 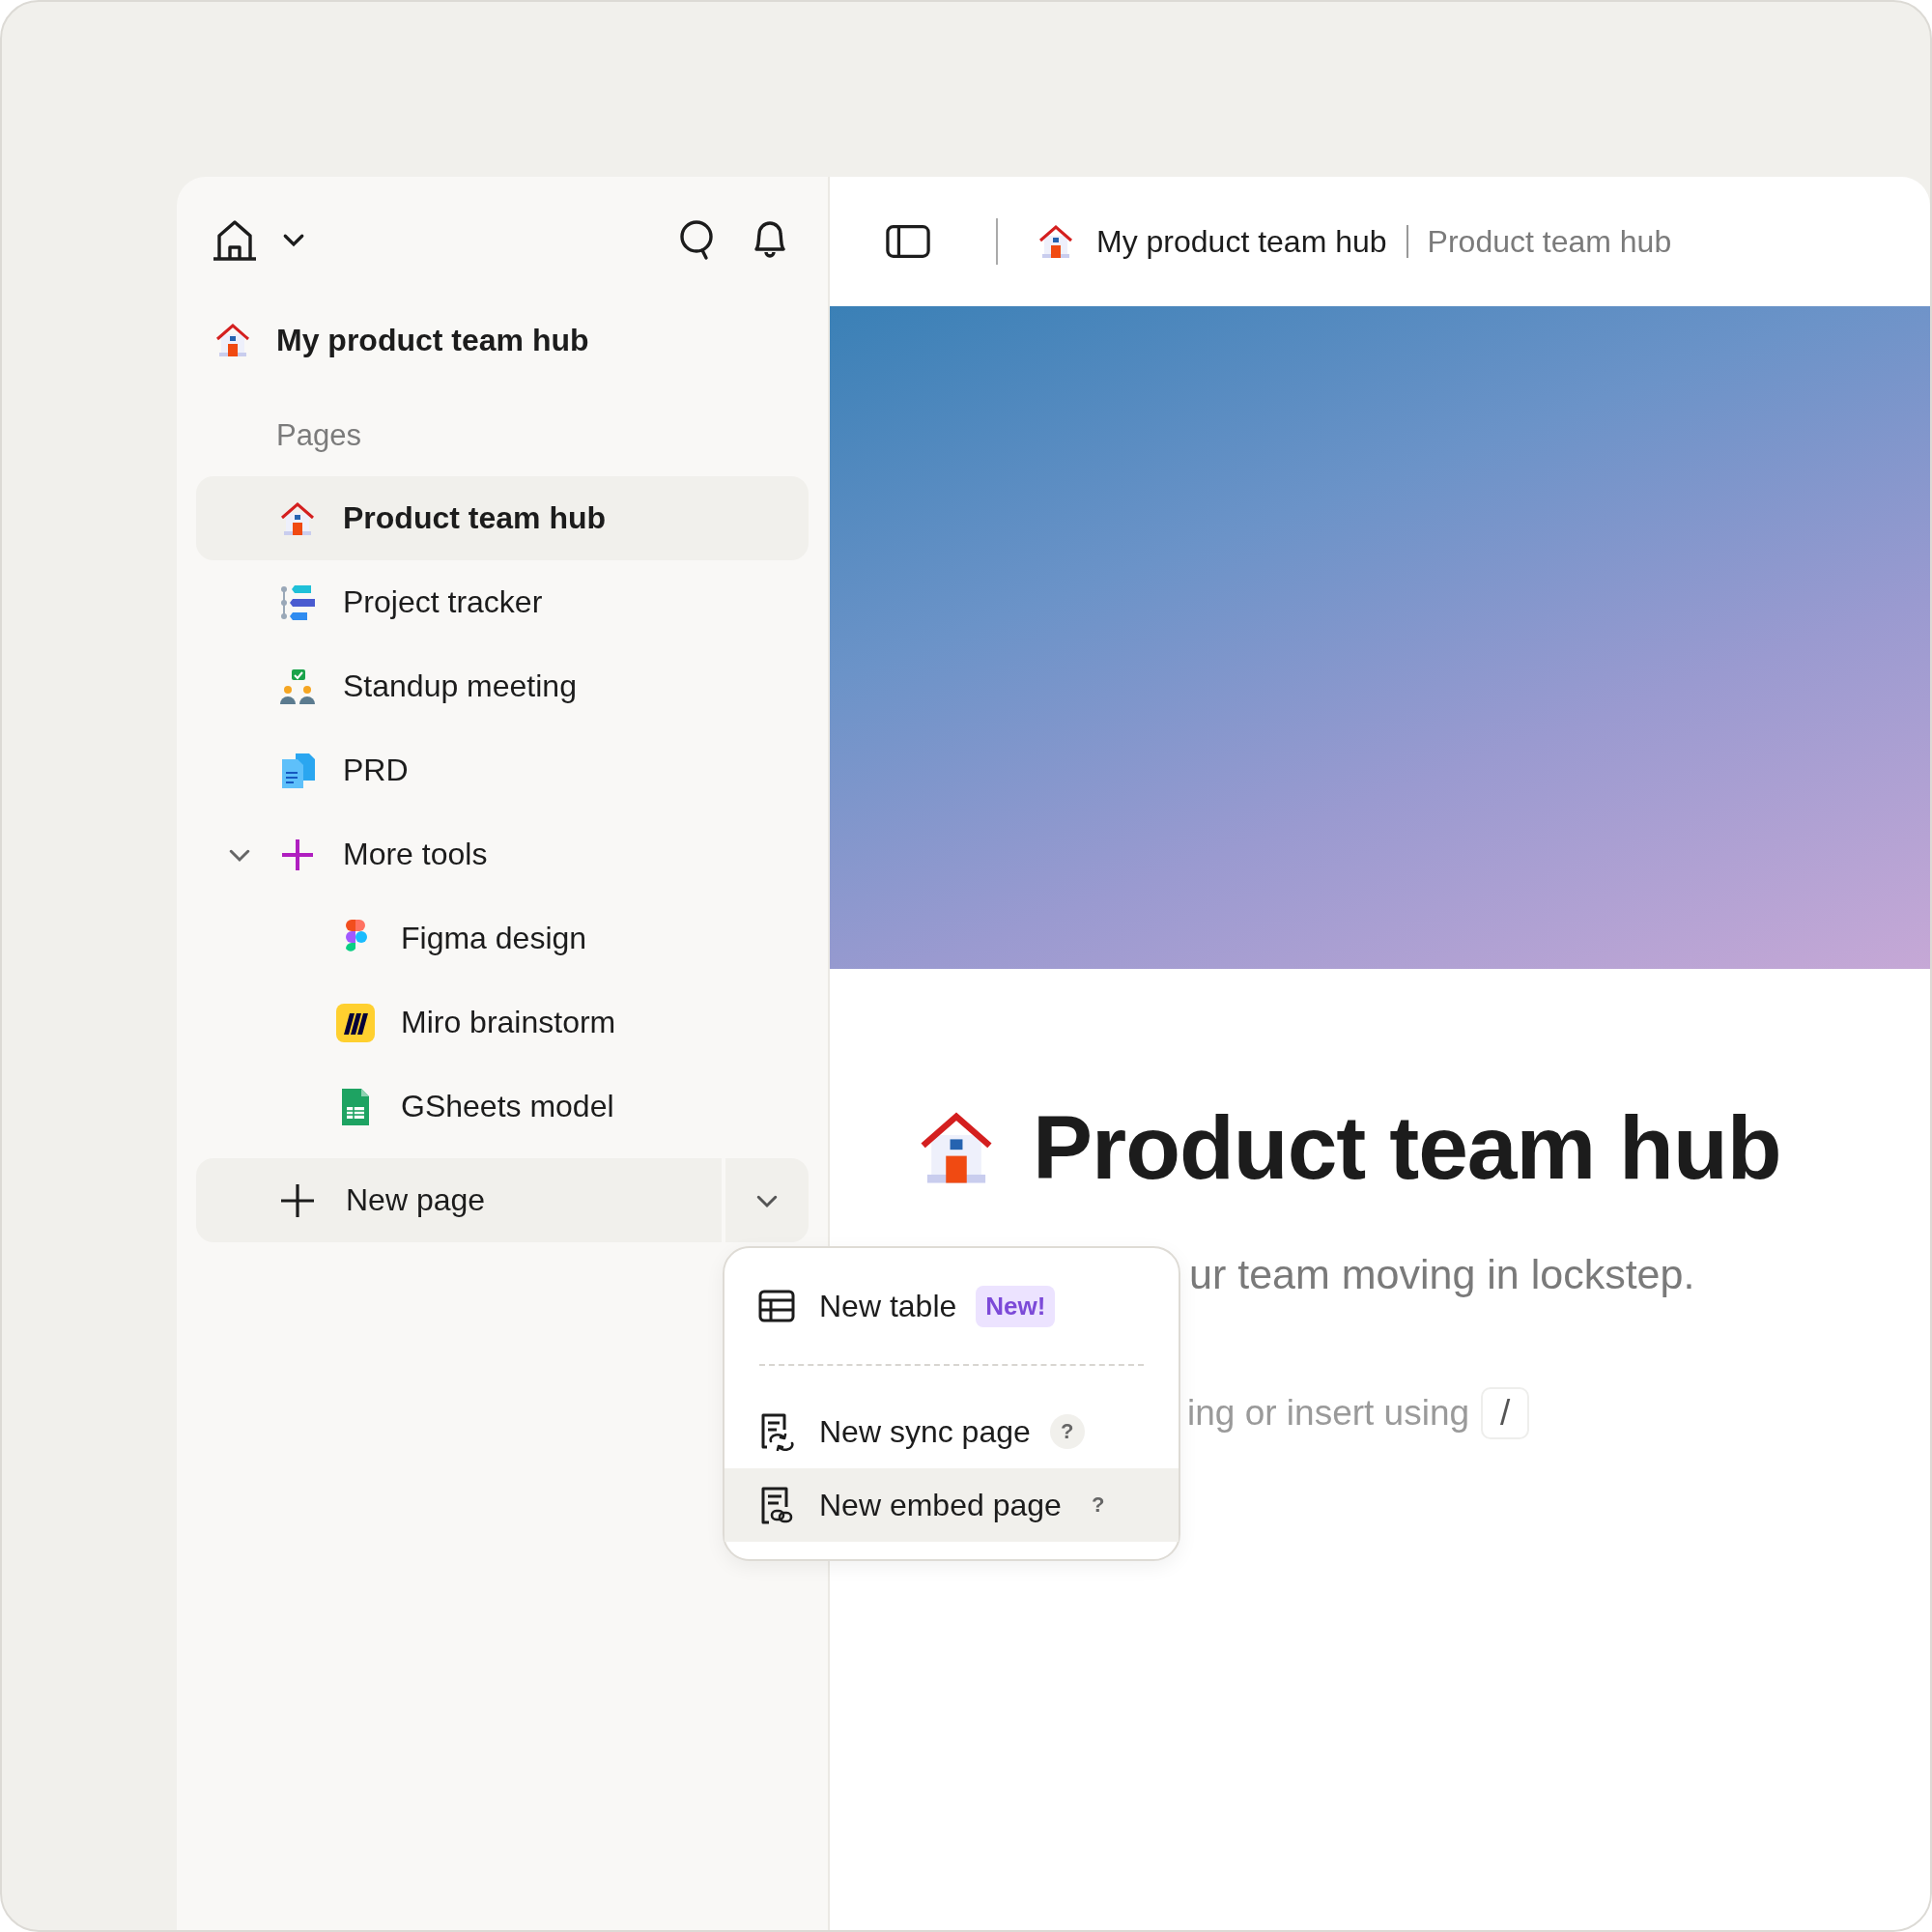 I want to click on menu-item: New table New!, so click(x=951, y=1306).